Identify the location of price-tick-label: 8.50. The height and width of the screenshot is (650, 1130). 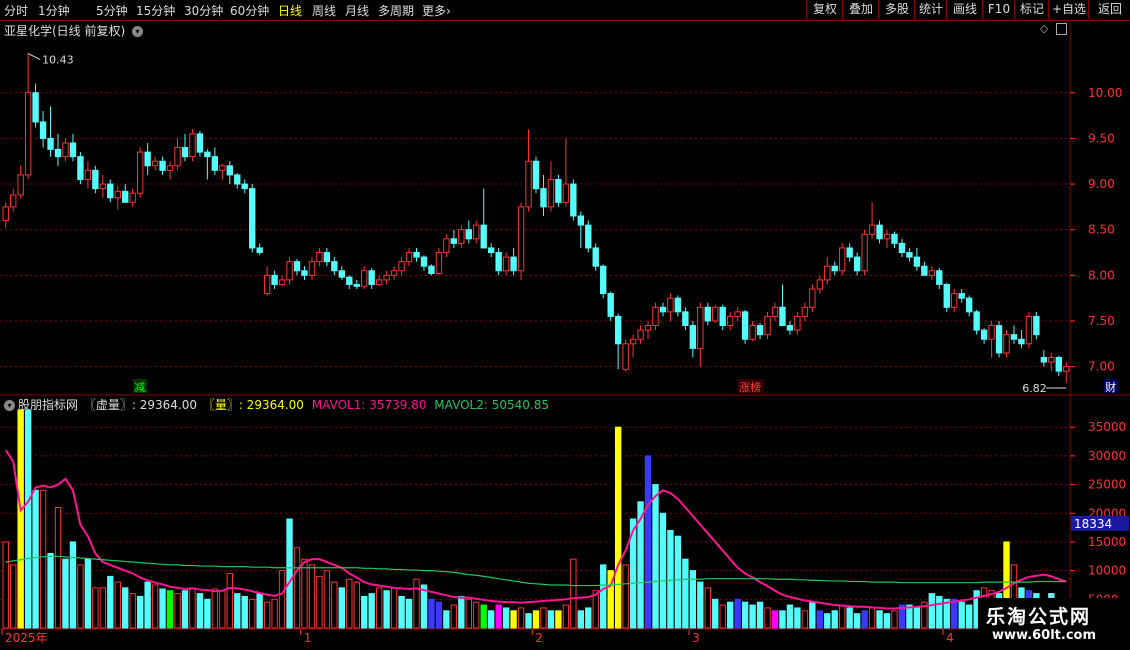
(1101, 230).